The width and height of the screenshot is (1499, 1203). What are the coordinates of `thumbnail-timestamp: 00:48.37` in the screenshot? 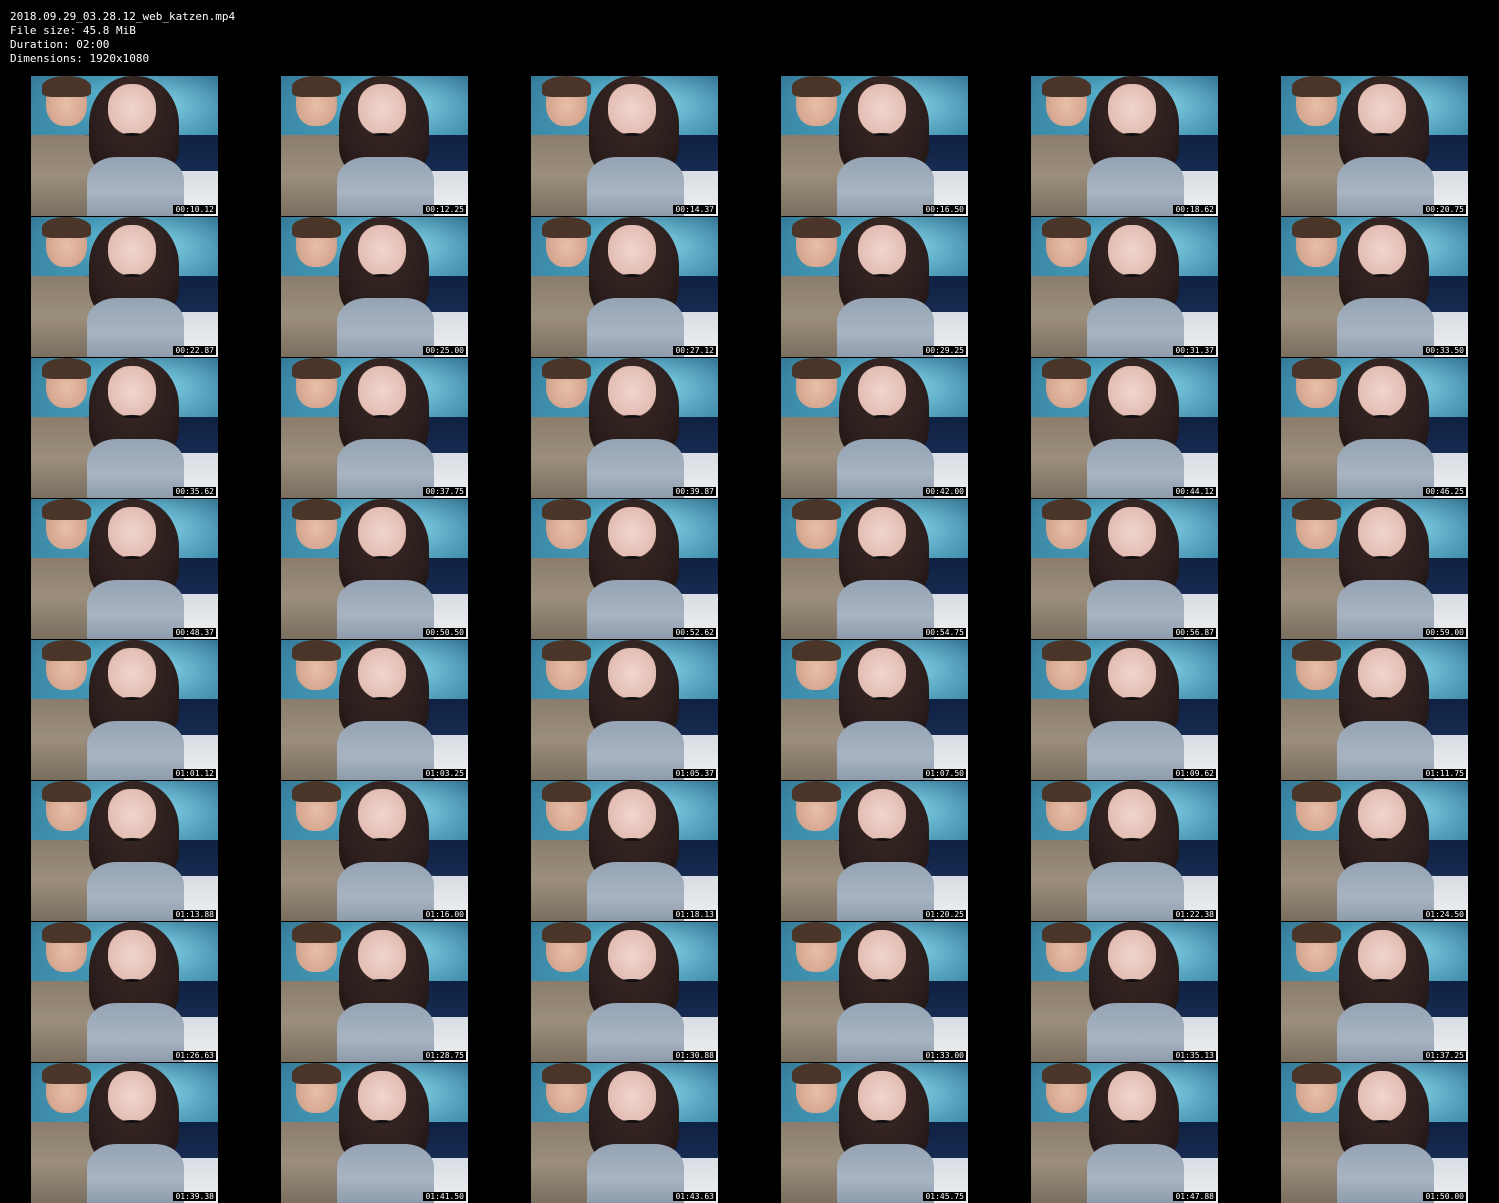 It's located at (194, 632).